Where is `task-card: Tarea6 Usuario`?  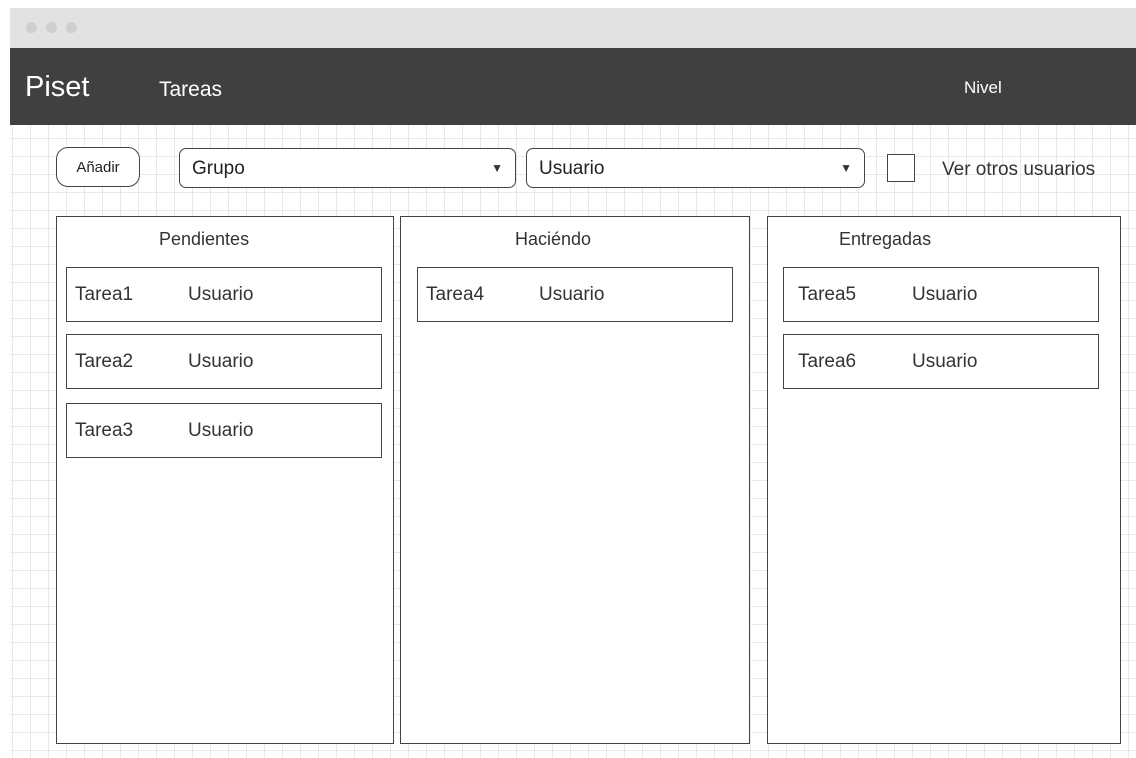
task-card: Tarea6 Usuario is located at coordinates (941, 361).